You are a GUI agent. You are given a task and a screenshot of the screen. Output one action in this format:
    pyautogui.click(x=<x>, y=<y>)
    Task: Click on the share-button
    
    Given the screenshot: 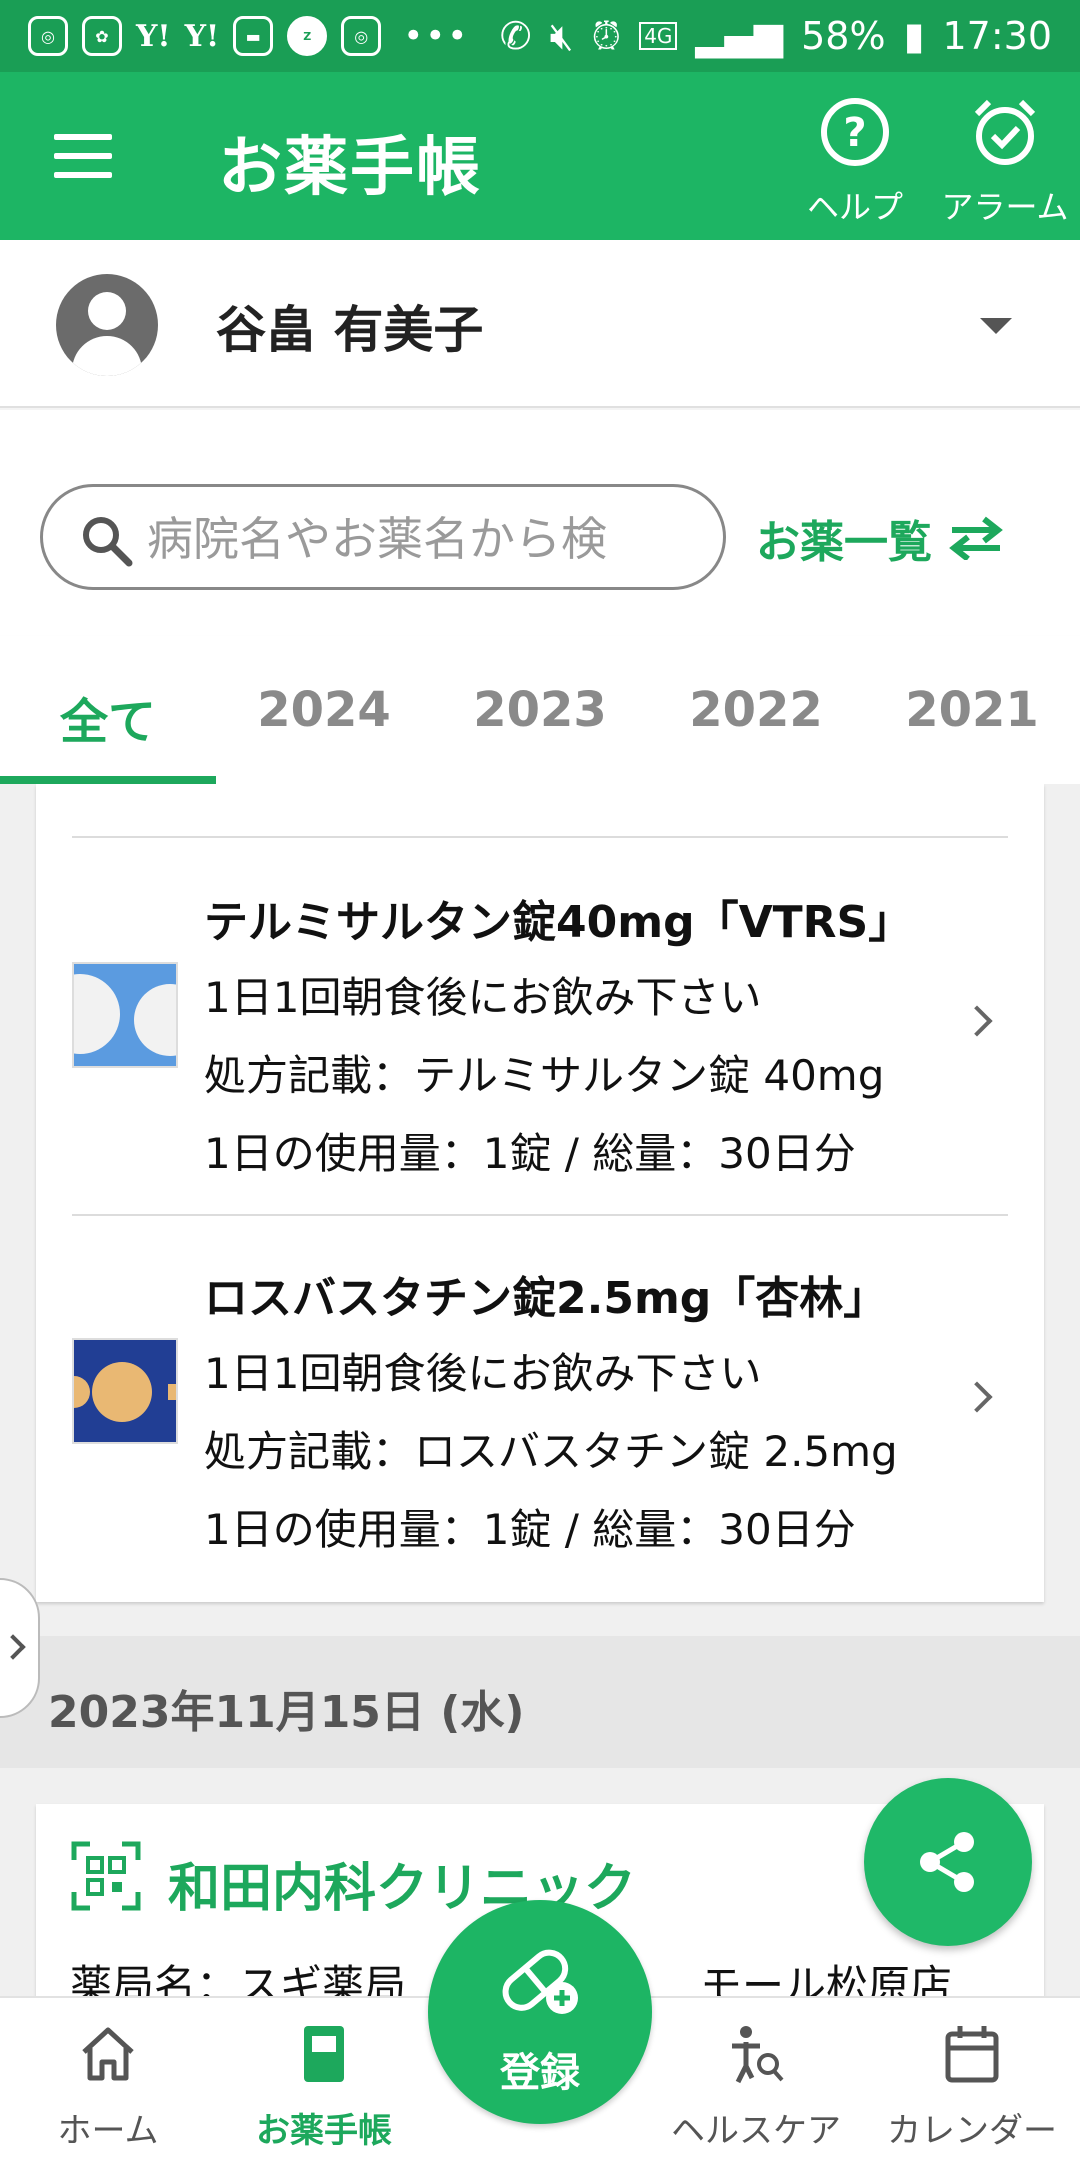 What is the action you would take?
    pyautogui.click(x=948, y=1862)
    